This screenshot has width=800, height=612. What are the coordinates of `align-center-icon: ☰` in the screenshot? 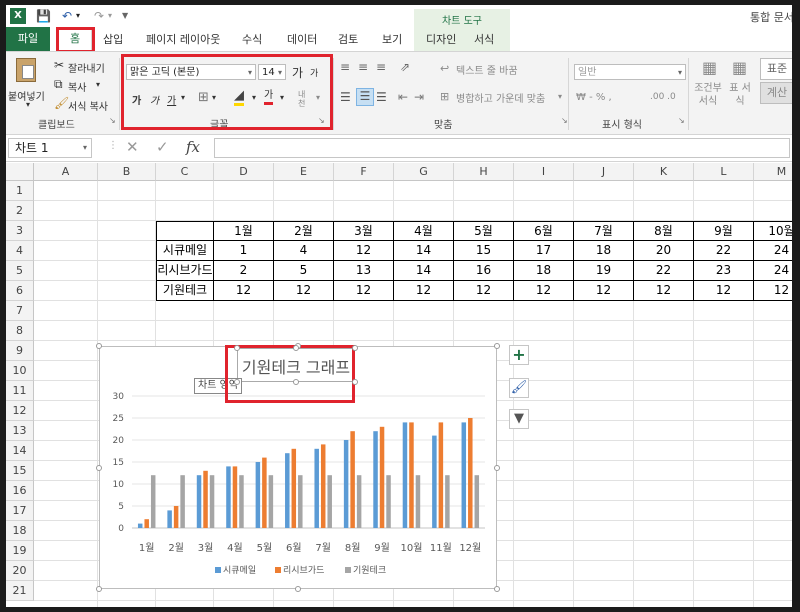 It's located at (365, 97).